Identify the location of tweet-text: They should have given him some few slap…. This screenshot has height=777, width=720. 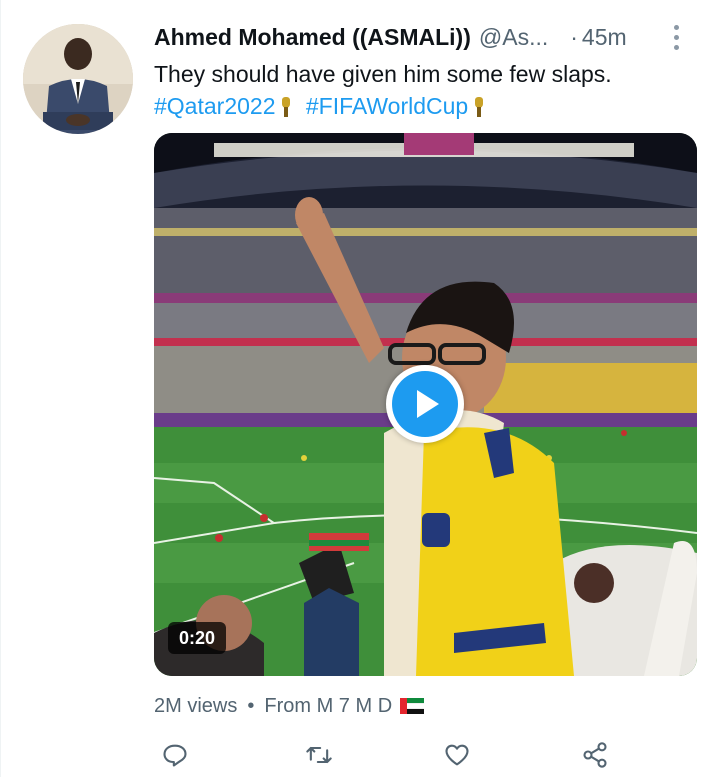
(426, 90).